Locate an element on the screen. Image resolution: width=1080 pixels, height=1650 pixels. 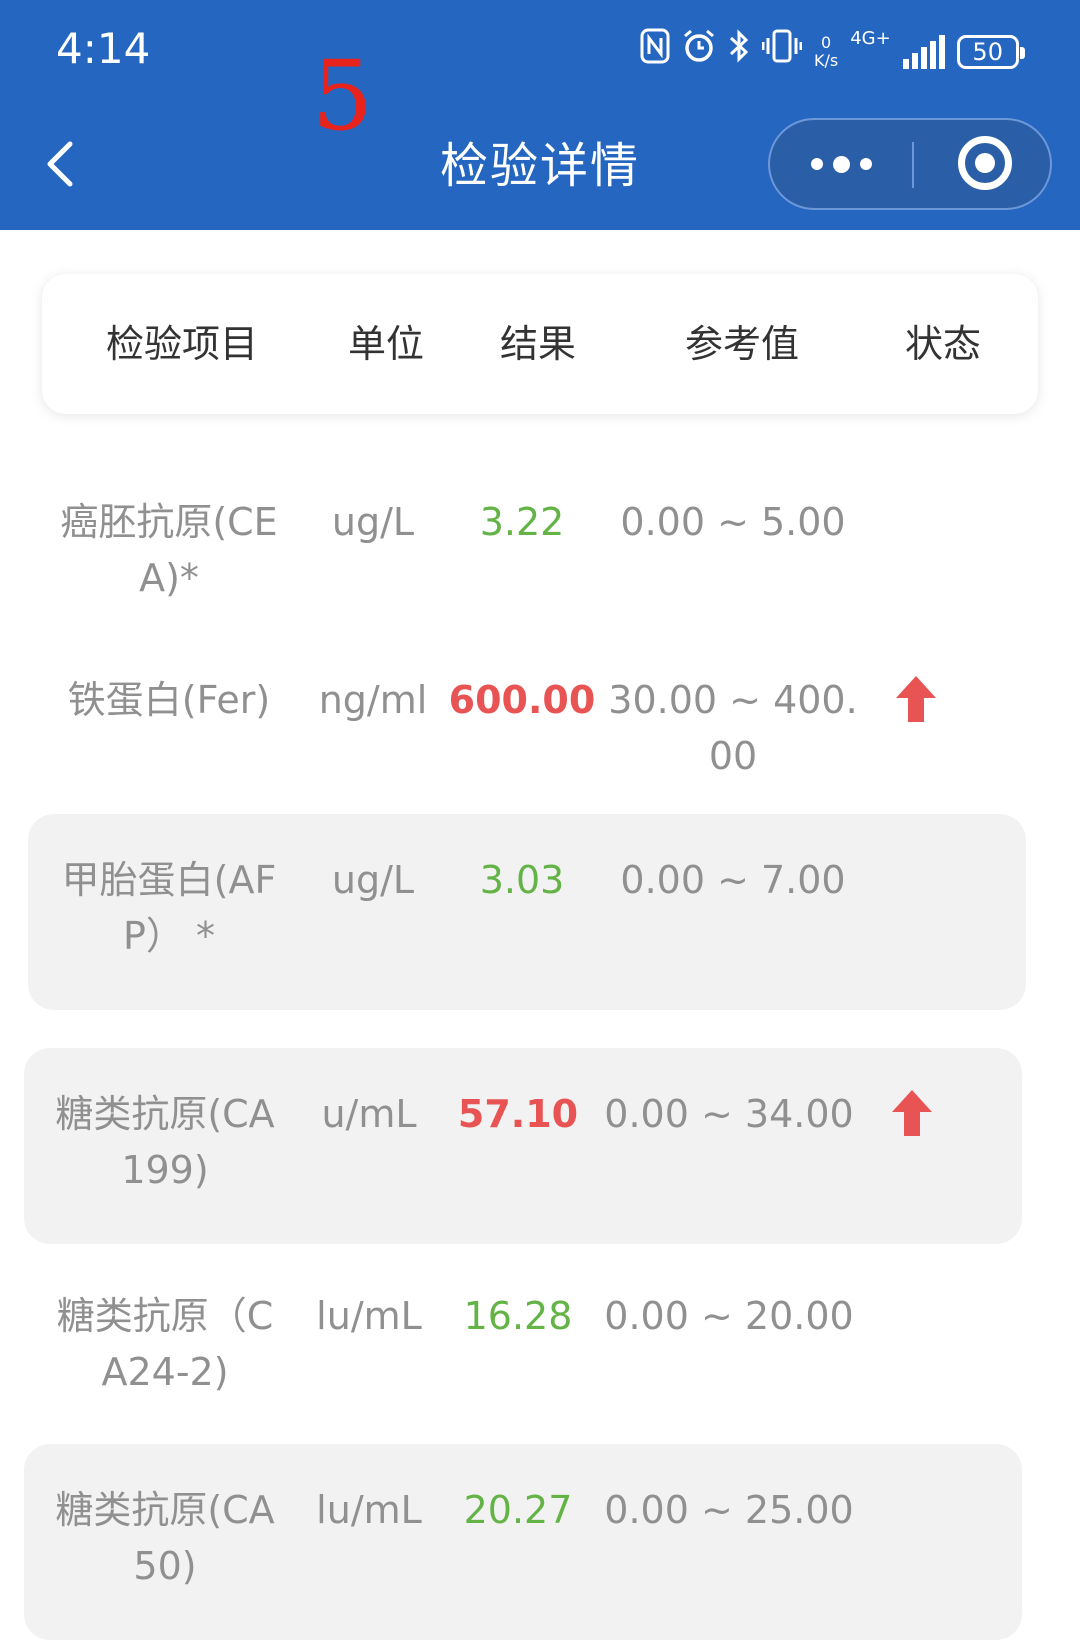
header-result: 结果 is located at coordinates (537, 344).